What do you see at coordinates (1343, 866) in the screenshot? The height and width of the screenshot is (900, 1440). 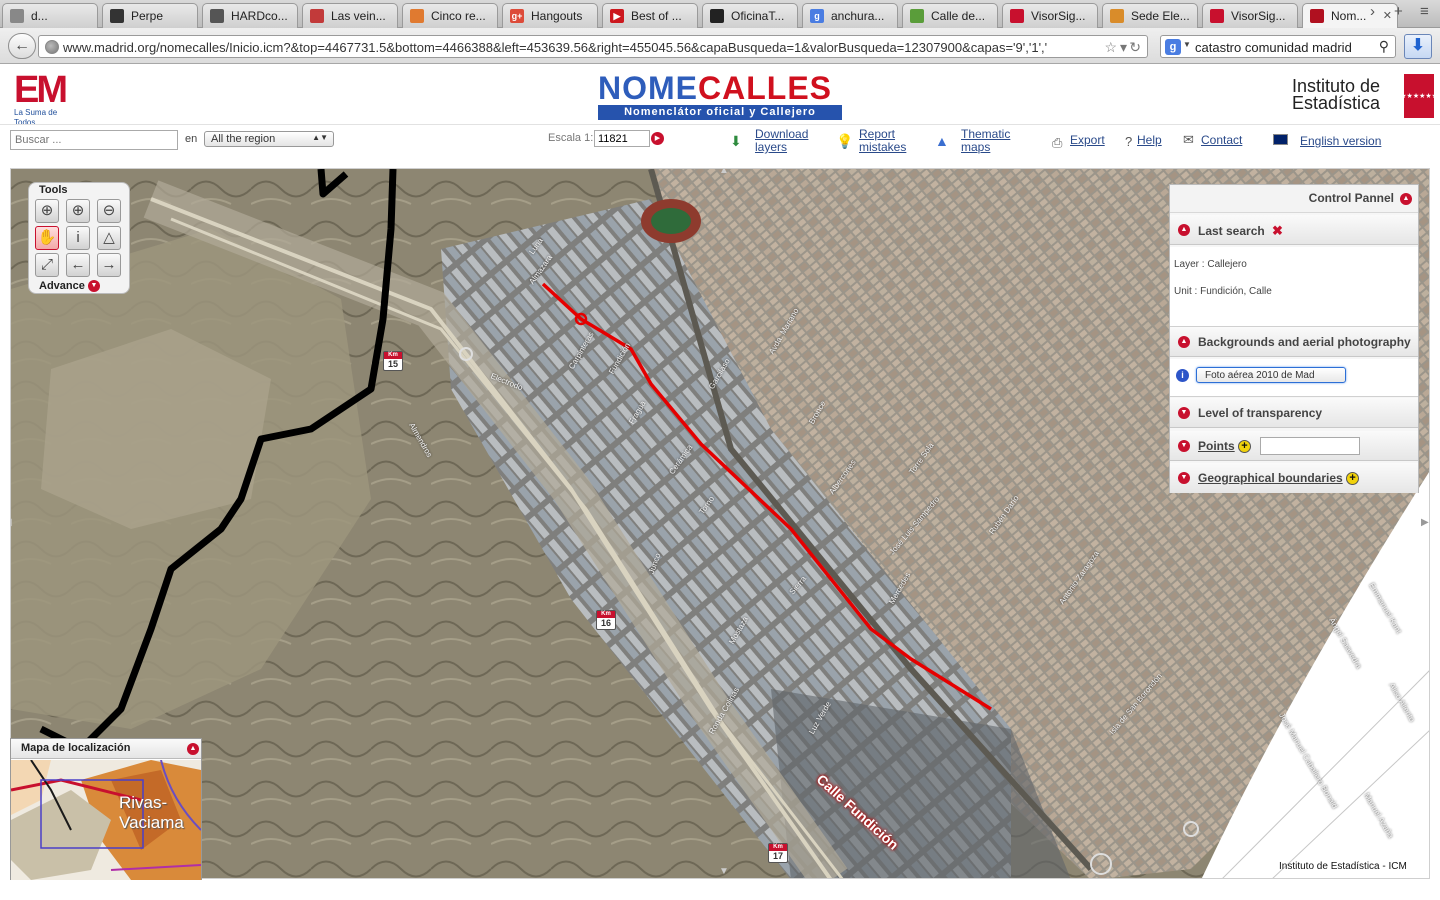 I see `map-attribution: Instituto de Estadística - ICM` at bounding box center [1343, 866].